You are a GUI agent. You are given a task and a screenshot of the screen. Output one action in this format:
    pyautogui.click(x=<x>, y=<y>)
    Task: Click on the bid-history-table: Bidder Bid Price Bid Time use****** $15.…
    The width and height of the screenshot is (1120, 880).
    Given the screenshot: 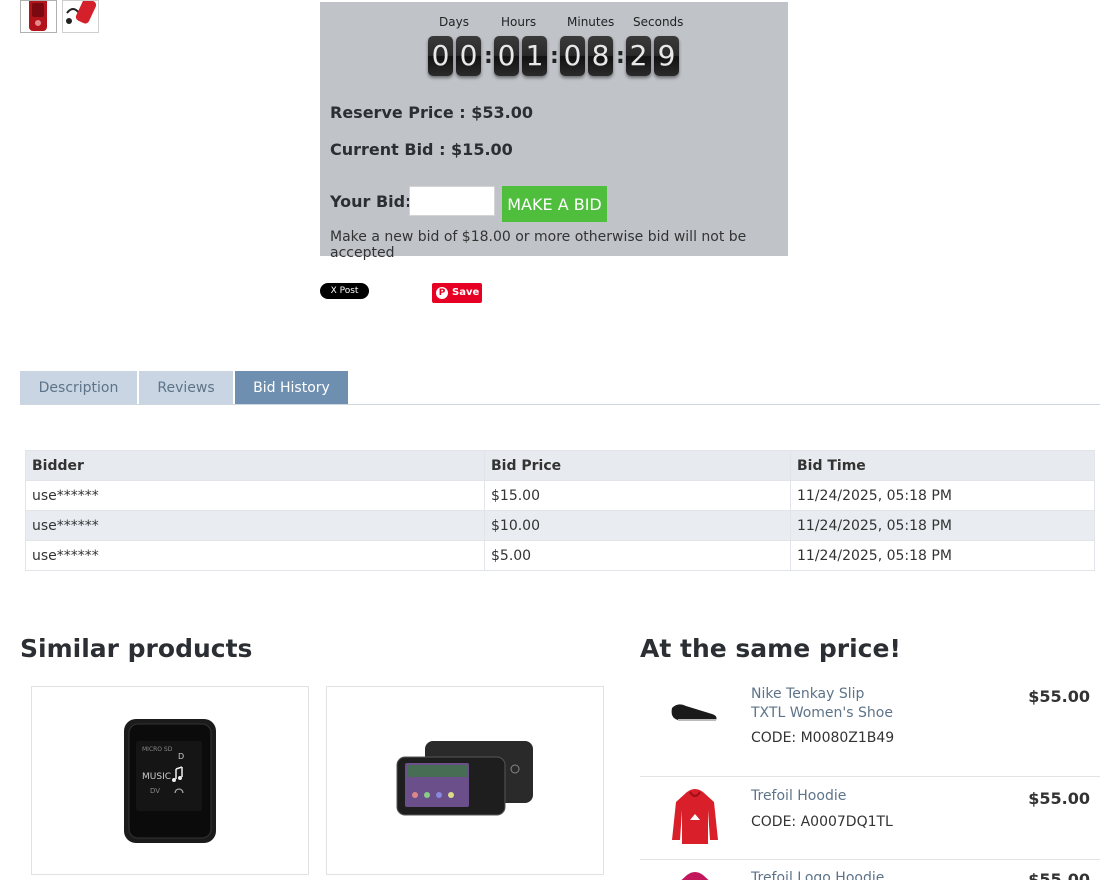 What is the action you would take?
    pyautogui.click(x=560, y=510)
    